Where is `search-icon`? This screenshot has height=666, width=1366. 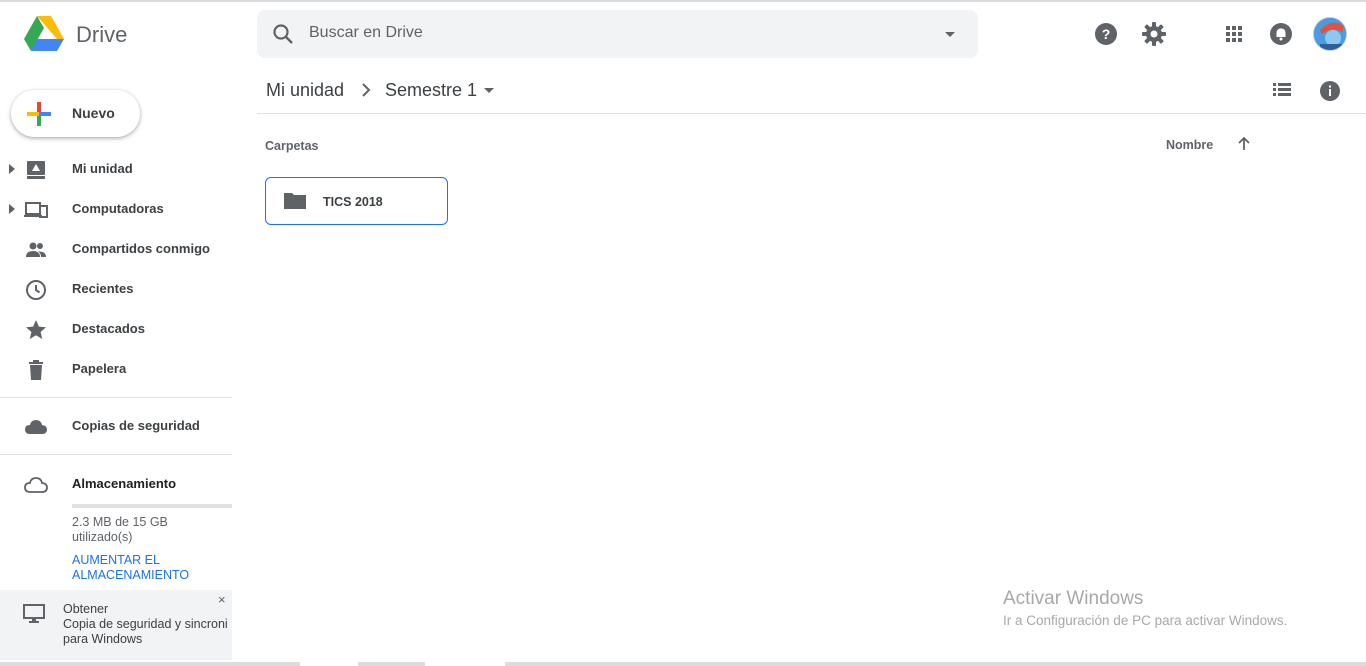 search-icon is located at coordinates (283, 34).